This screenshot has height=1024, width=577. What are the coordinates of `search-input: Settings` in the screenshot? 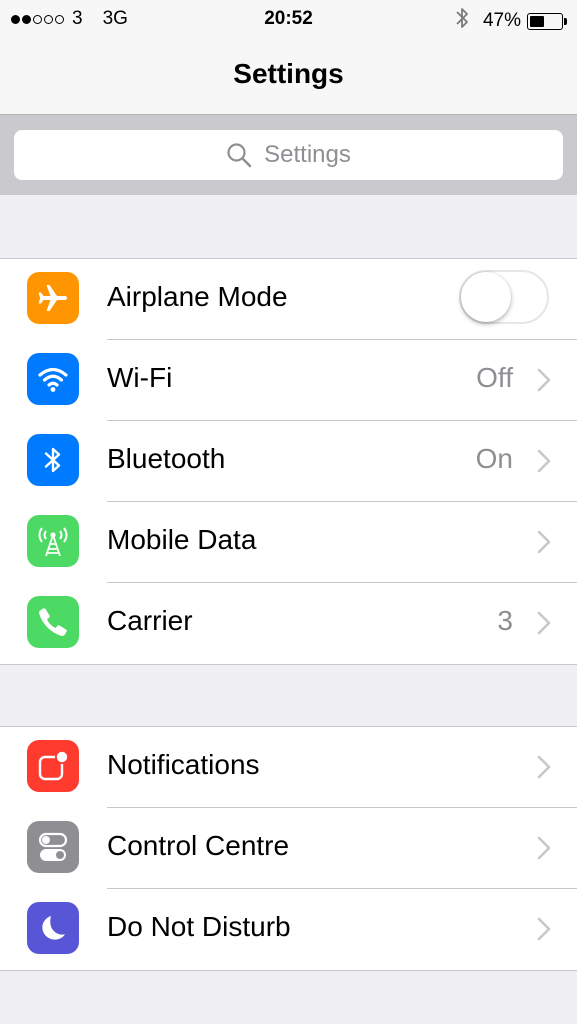 It's located at (288, 155).